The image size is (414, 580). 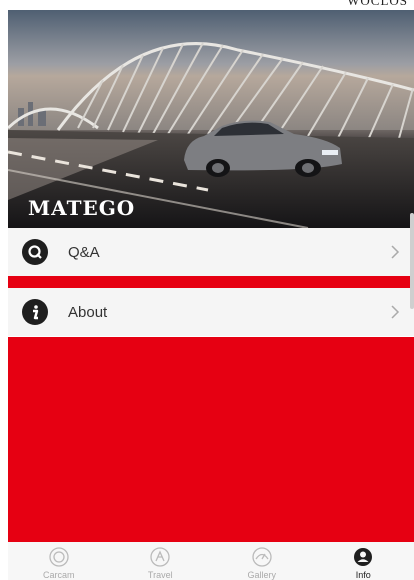 I want to click on tab-carcam: Carcam, so click(x=59, y=561).